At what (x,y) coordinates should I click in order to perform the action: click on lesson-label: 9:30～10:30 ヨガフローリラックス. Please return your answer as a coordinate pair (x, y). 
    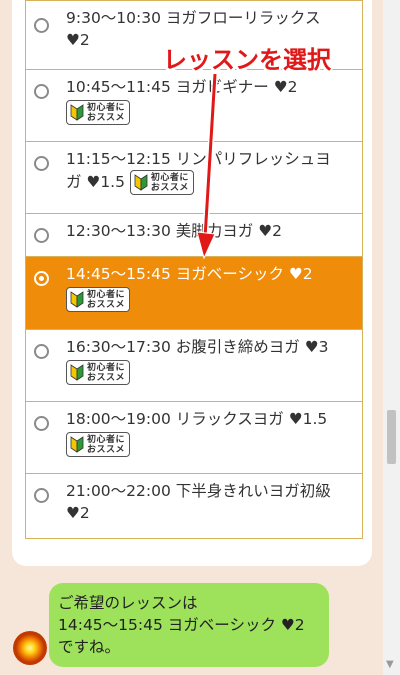
    Looking at the image, I should click on (193, 18).